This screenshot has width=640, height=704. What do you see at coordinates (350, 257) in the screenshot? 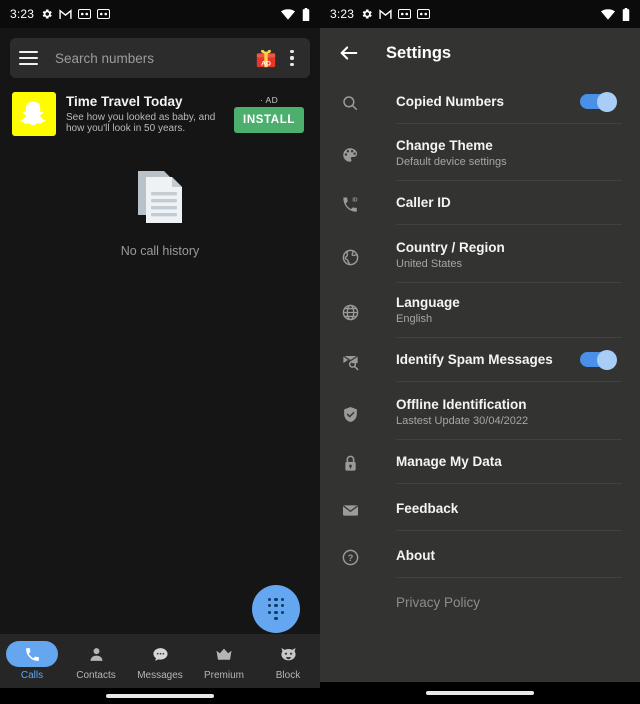
I see `globe-icon` at bounding box center [350, 257].